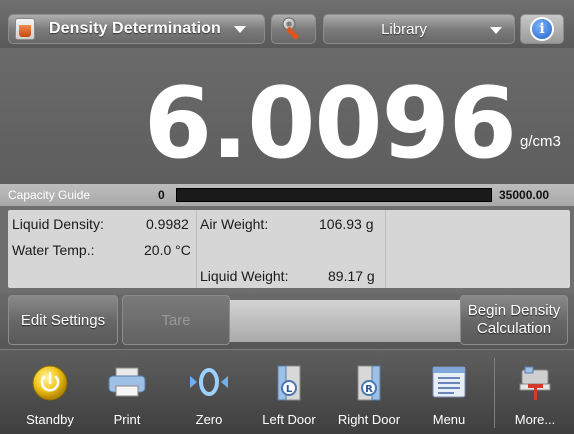  I want to click on tare-label: Tare, so click(176, 320).